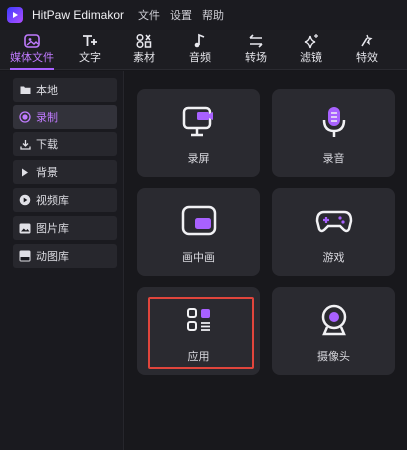 This screenshot has width=407, height=450. Describe the element at coordinates (32, 69) in the screenshot. I see `active-tab-indicator` at that location.